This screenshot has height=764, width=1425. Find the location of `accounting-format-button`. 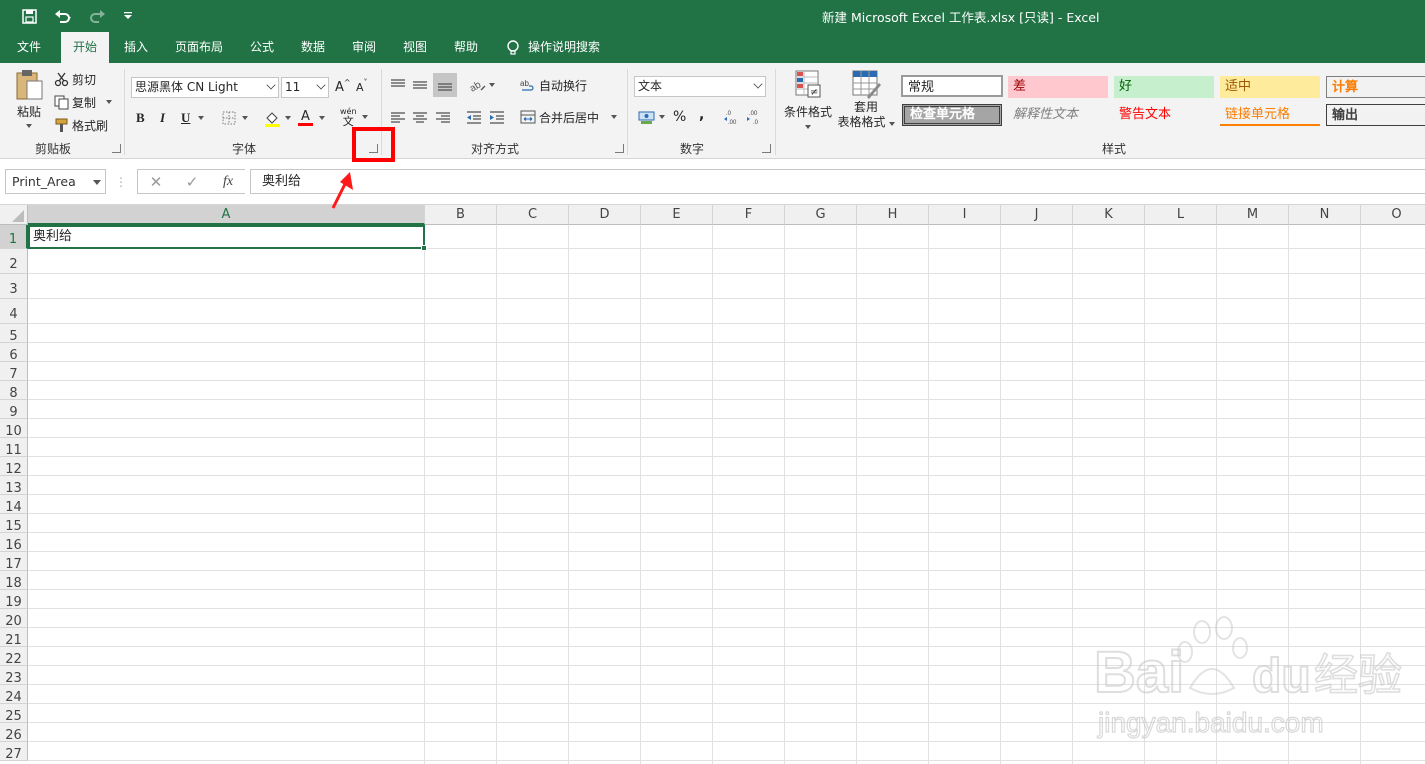

accounting-format-button is located at coordinates (651, 117).